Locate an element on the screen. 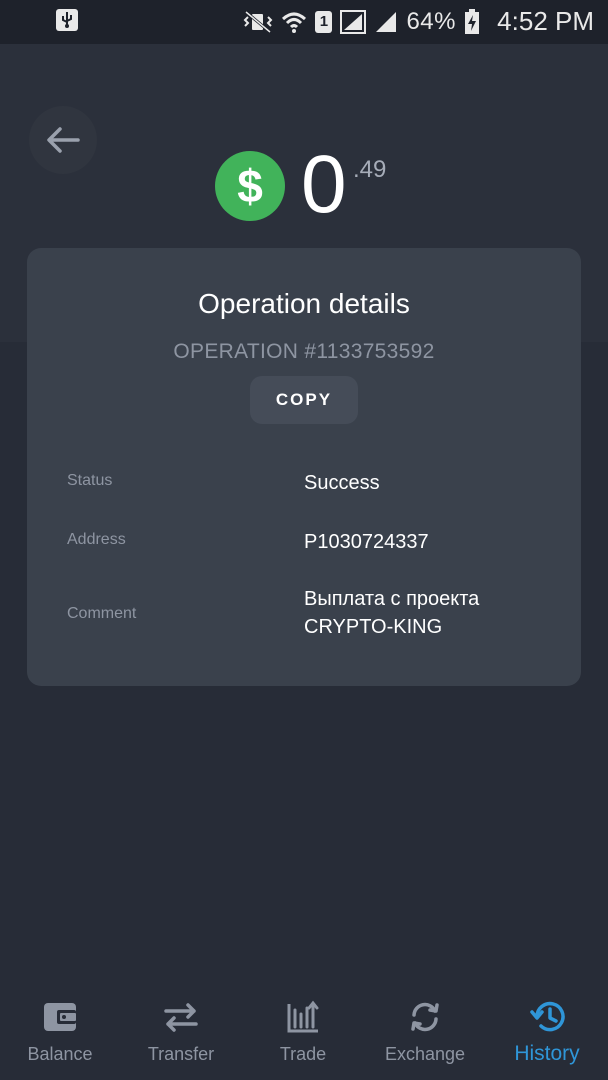 The width and height of the screenshot is (608, 1080). nav-exchange: Exchange is located at coordinates (425, 1032).